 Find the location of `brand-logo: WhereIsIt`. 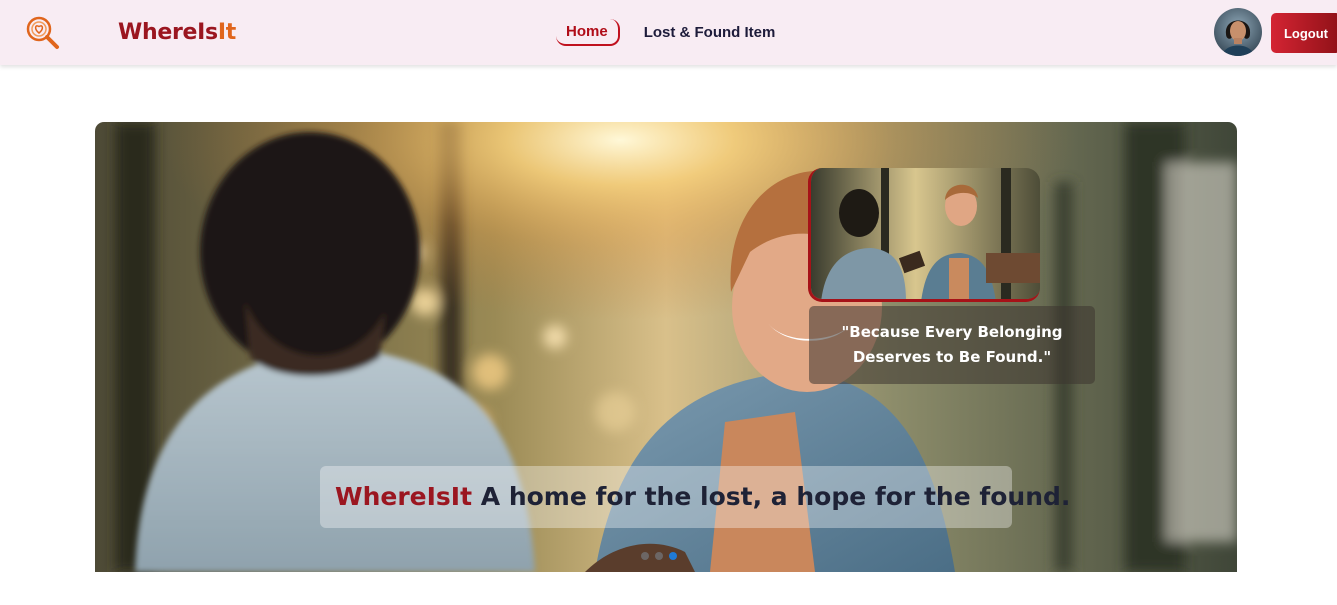

brand-logo: WhereIsIt is located at coordinates (177, 32).